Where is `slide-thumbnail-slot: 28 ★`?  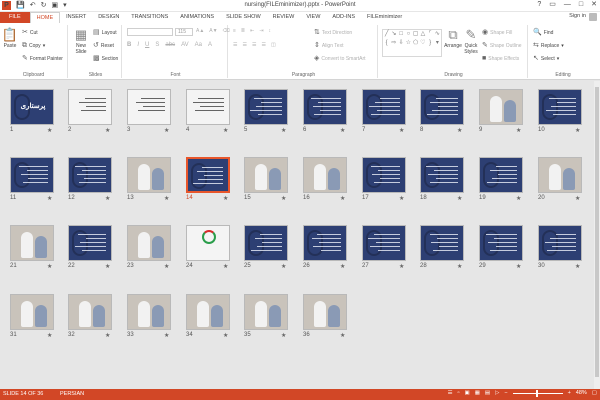
slide-thumbnail-slot: 28 ★ is located at coordinates (446, 250).